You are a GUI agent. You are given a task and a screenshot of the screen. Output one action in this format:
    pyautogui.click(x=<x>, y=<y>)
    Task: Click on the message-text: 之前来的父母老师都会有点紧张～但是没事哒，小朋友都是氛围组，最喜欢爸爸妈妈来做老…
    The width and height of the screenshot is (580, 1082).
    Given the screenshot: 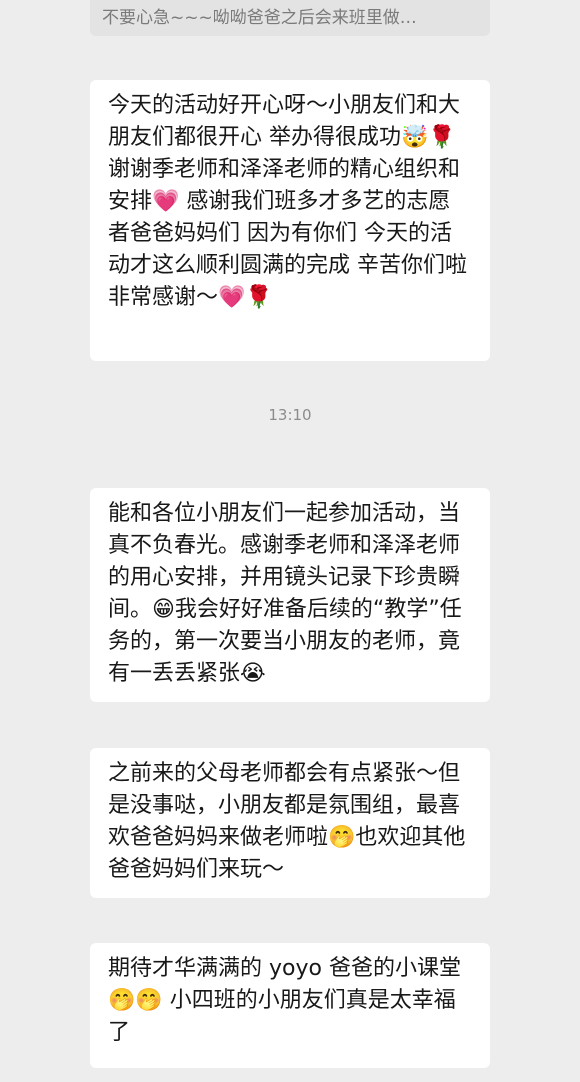 What is the action you would take?
    pyautogui.click(x=287, y=821)
    